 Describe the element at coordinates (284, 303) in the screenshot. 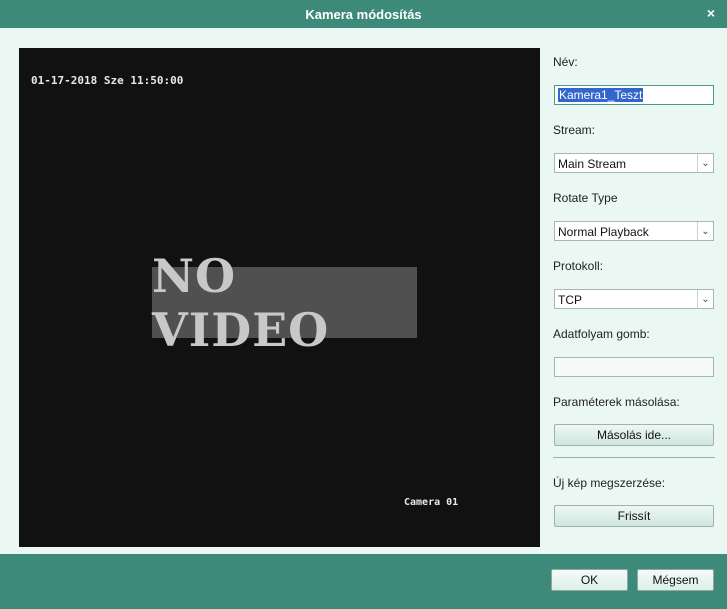

I see `no-video-banner: NO VIDEO` at that location.